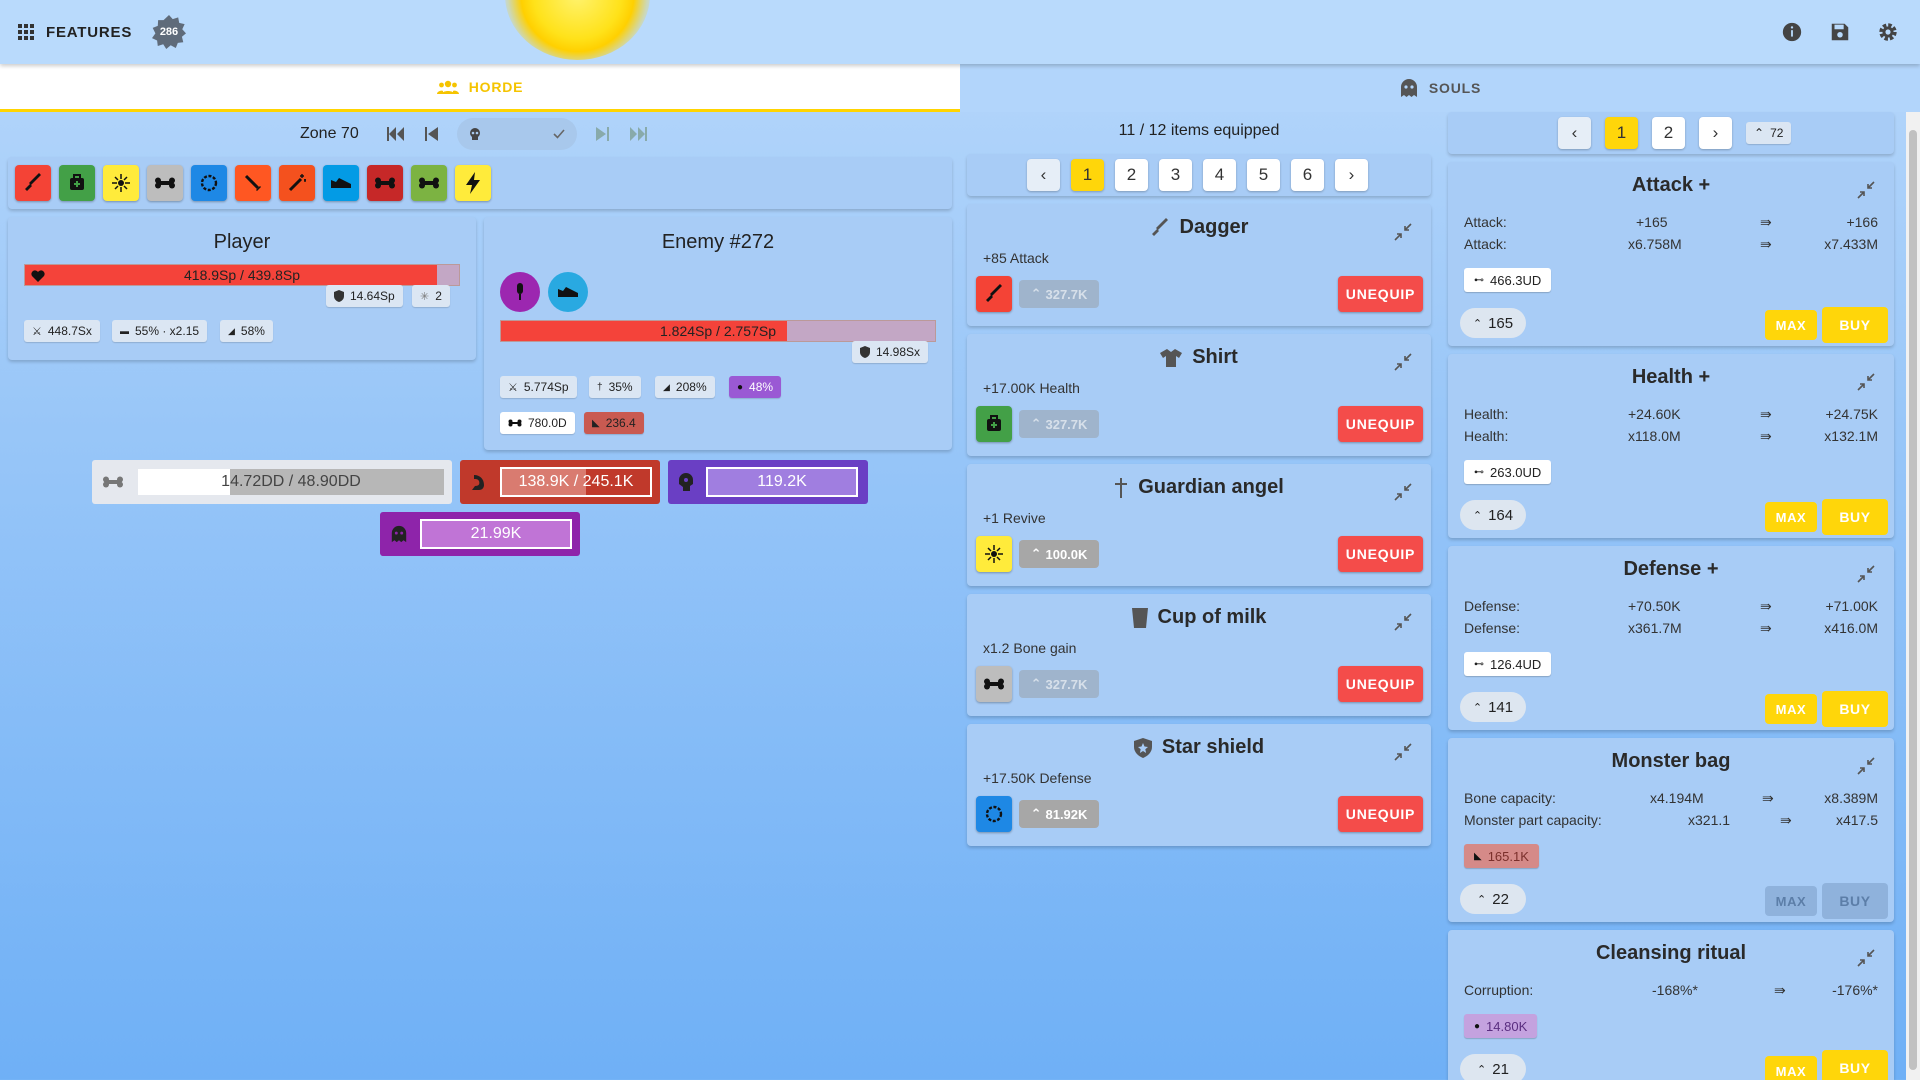  What do you see at coordinates (124, 331) in the screenshot?
I see `crit-icon: ▬` at bounding box center [124, 331].